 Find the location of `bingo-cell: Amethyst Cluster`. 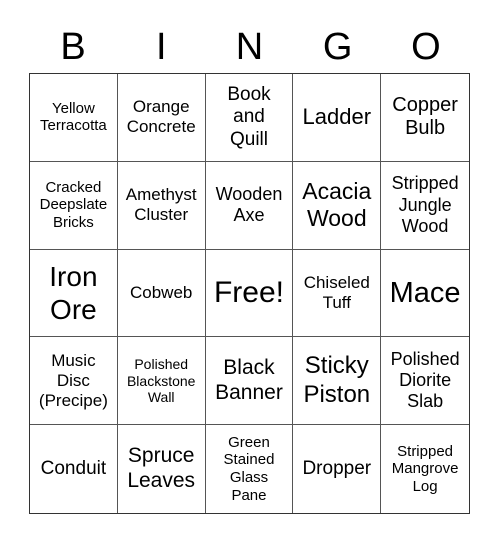

bingo-cell: Amethyst Cluster is located at coordinates (161, 205).